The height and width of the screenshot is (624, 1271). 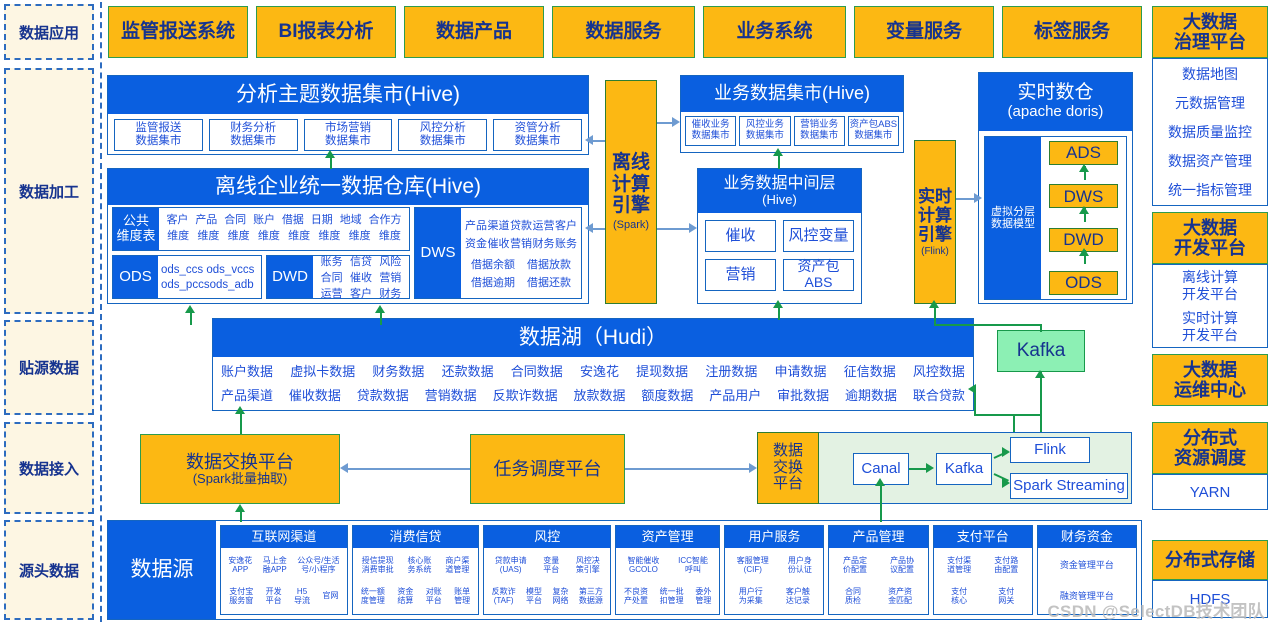 I want to click on mart-item: 市场营销 数据集市, so click(x=348, y=135).